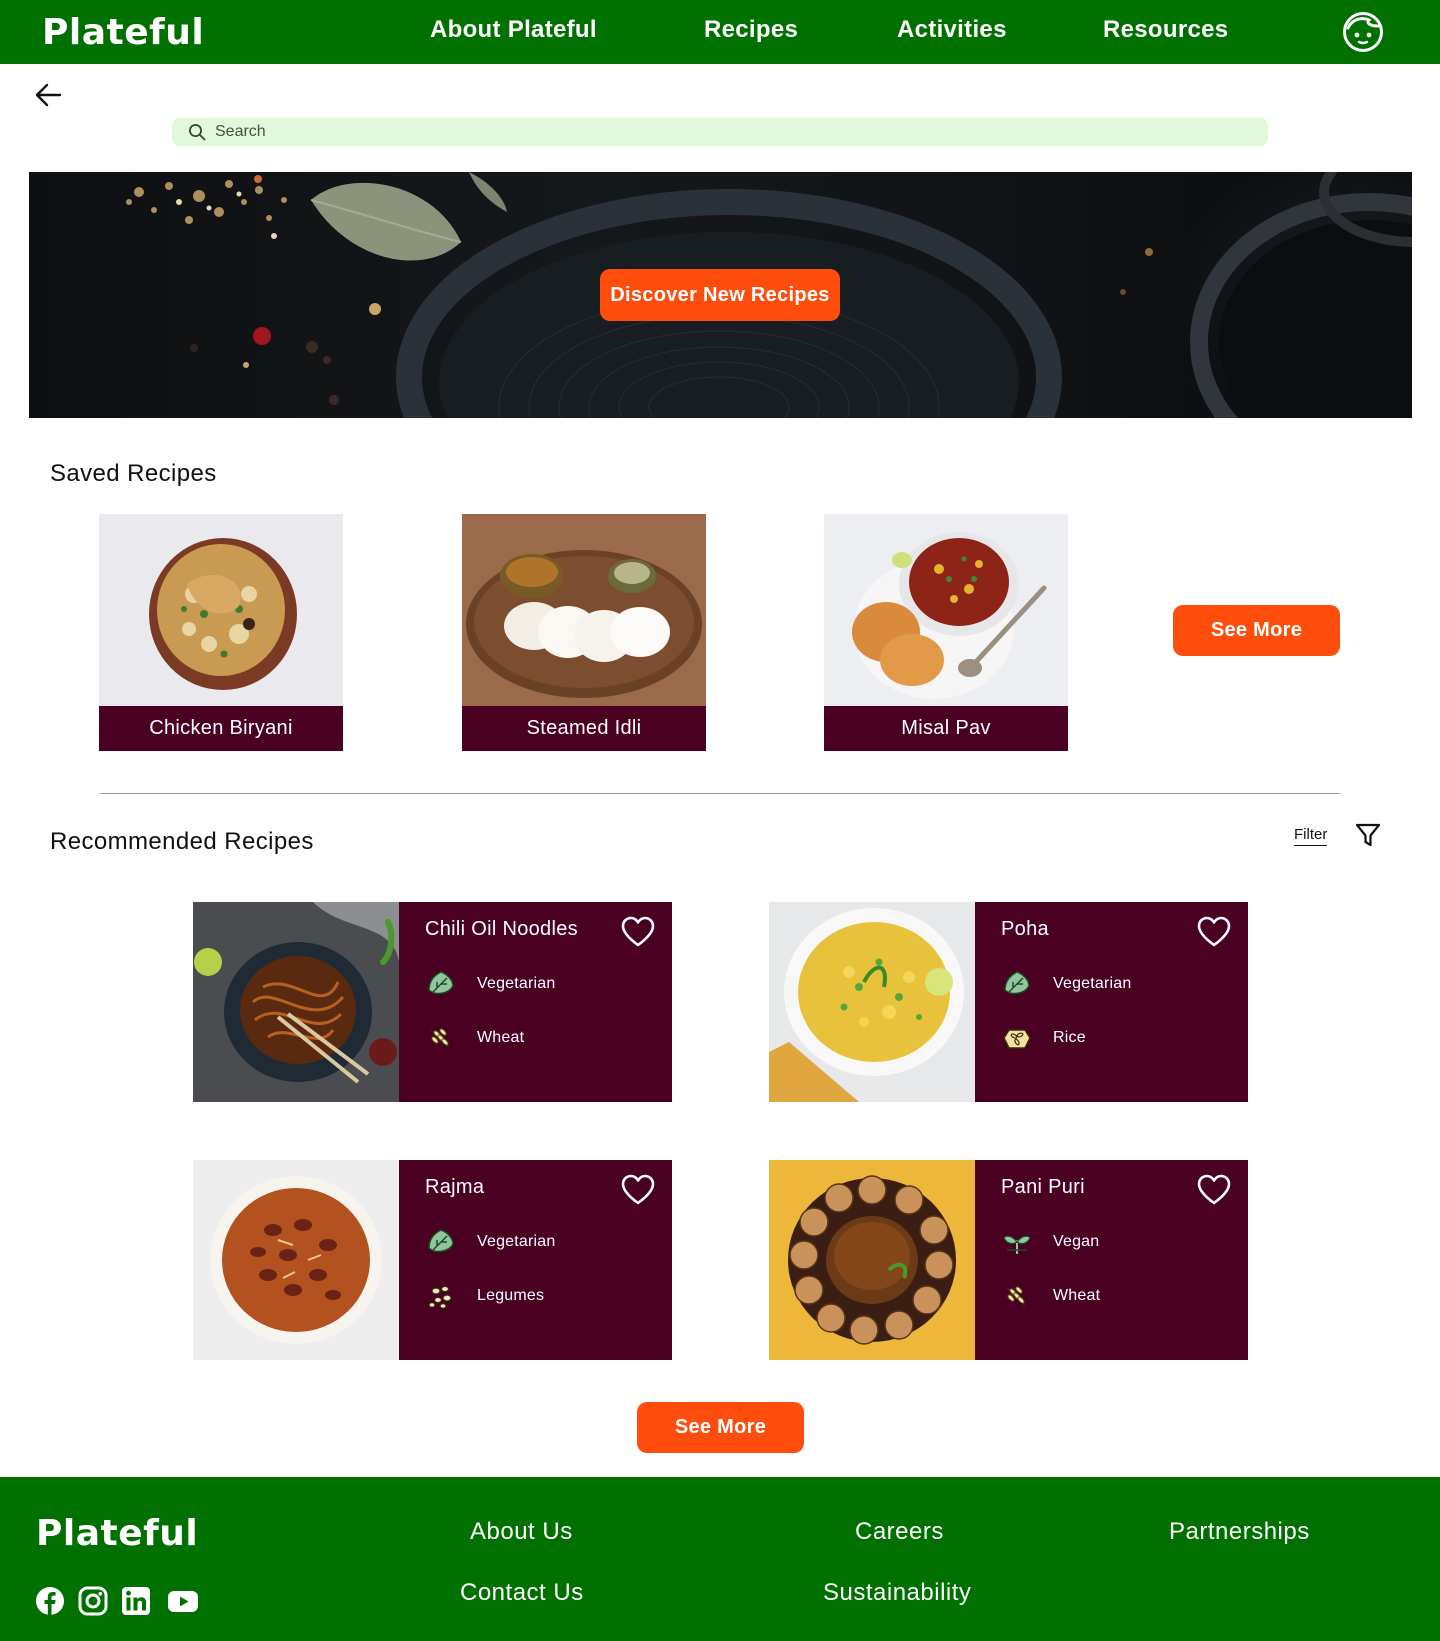 The height and width of the screenshot is (1641, 1440). I want to click on rice-icon, so click(1017, 1039).